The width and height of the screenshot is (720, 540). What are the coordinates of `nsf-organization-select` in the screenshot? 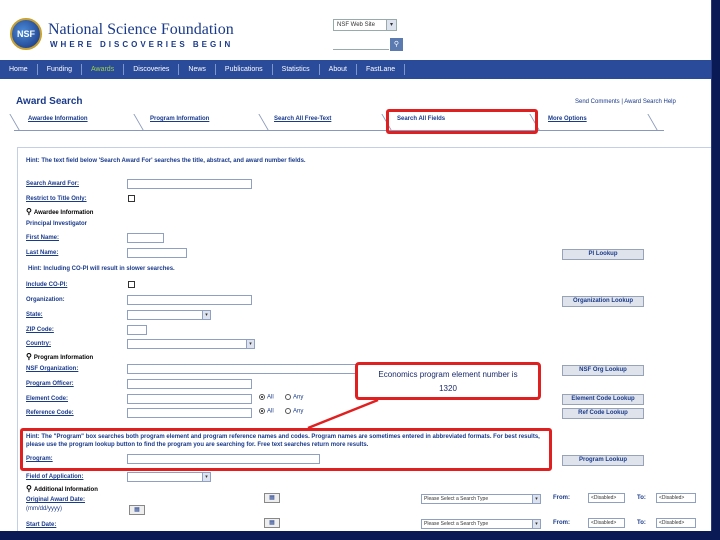 It's located at (243, 369).